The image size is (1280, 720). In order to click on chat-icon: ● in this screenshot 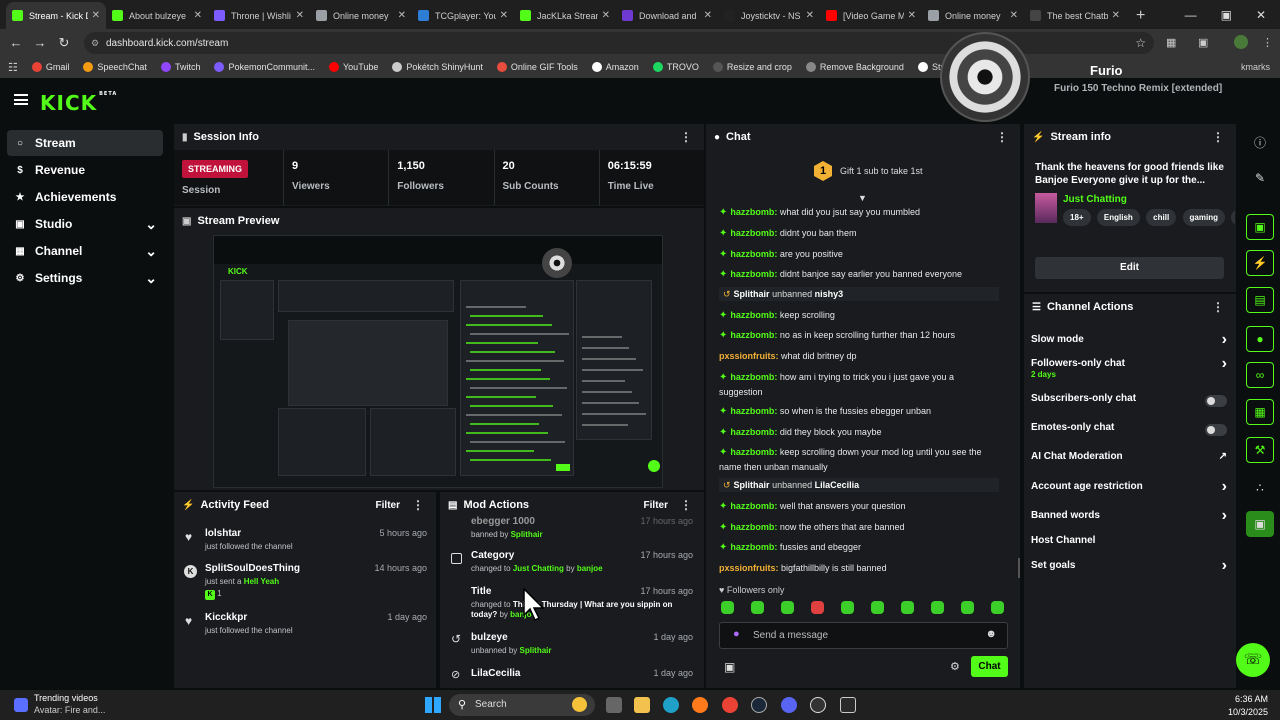, I will do `click(1260, 339)`.